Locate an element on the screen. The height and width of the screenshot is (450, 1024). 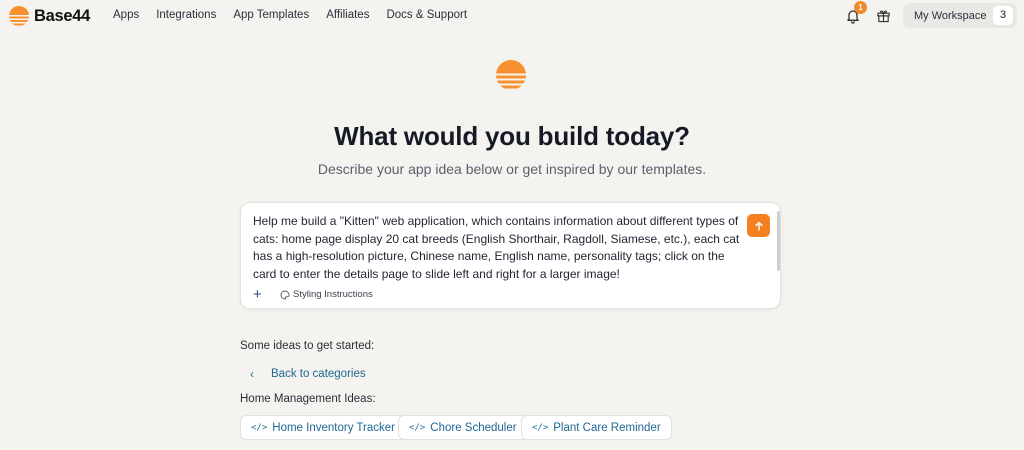
workspace-label: My Workspace is located at coordinates (950, 15).